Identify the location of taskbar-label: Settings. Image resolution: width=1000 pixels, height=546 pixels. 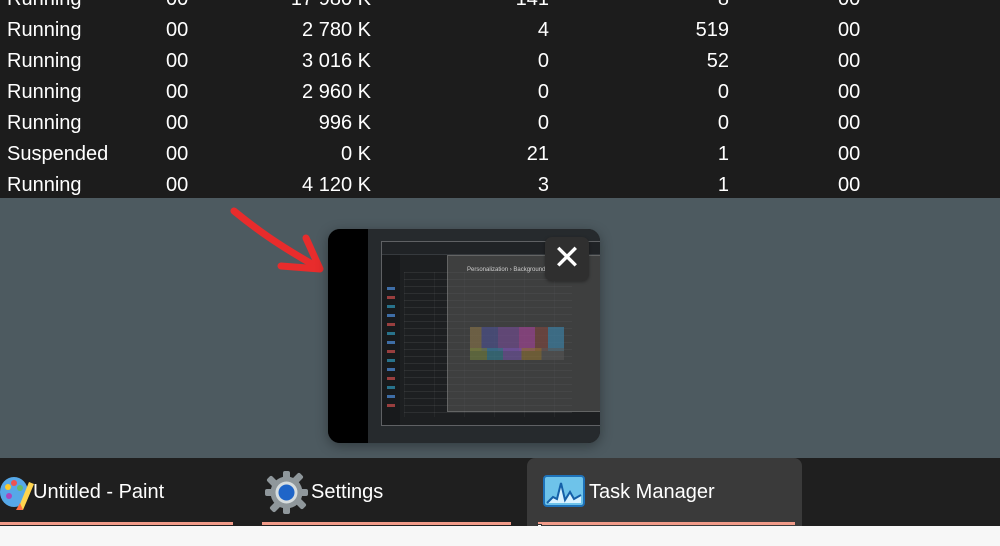
(347, 492).